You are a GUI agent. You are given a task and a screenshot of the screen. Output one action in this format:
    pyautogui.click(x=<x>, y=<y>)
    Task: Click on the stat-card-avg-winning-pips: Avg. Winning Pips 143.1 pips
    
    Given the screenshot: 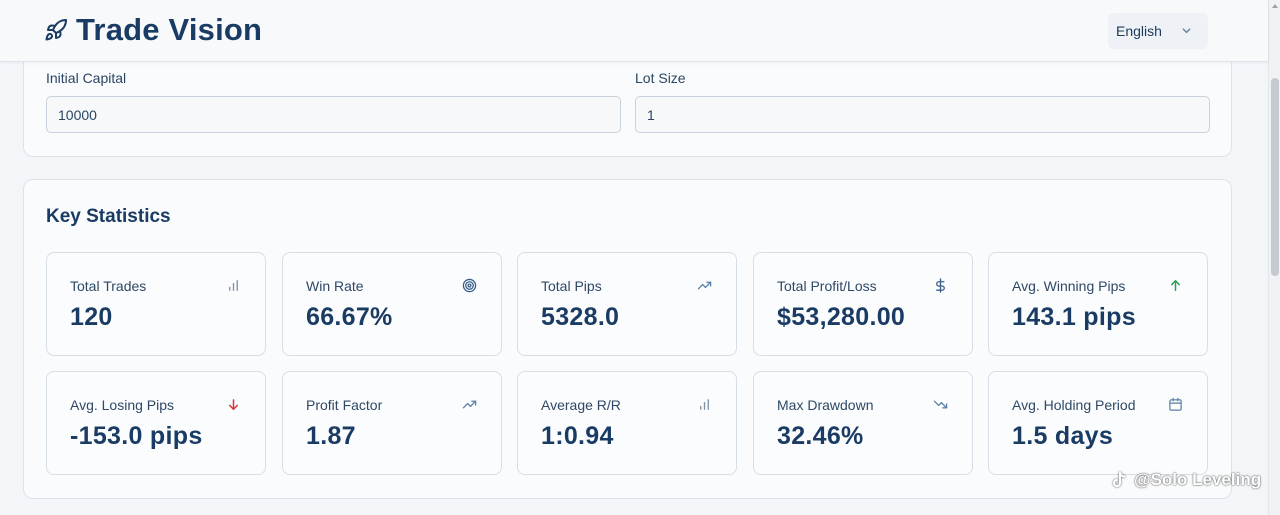 What is the action you would take?
    pyautogui.click(x=1098, y=304)
    